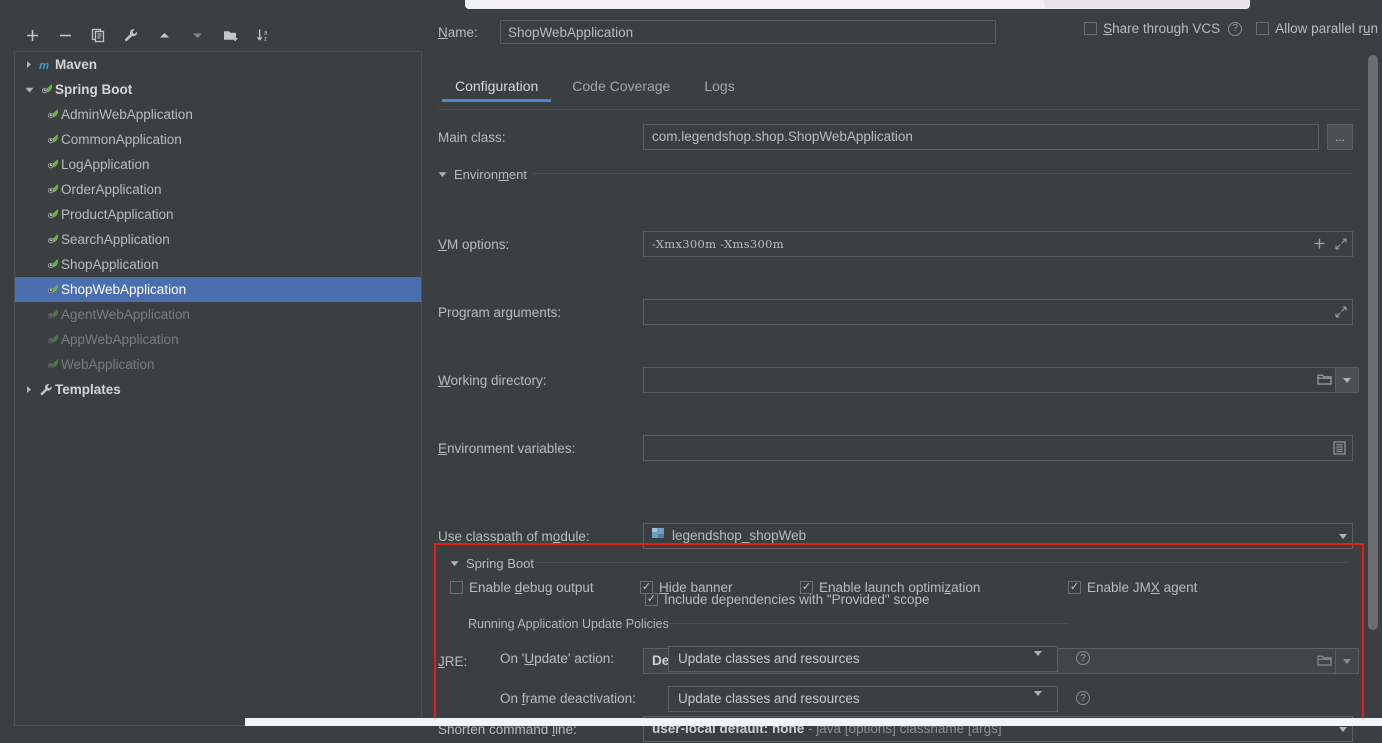 This screenshot has width=1382, height=743. I want to click on working-directory-dropdown-button, so click(1347, 380).